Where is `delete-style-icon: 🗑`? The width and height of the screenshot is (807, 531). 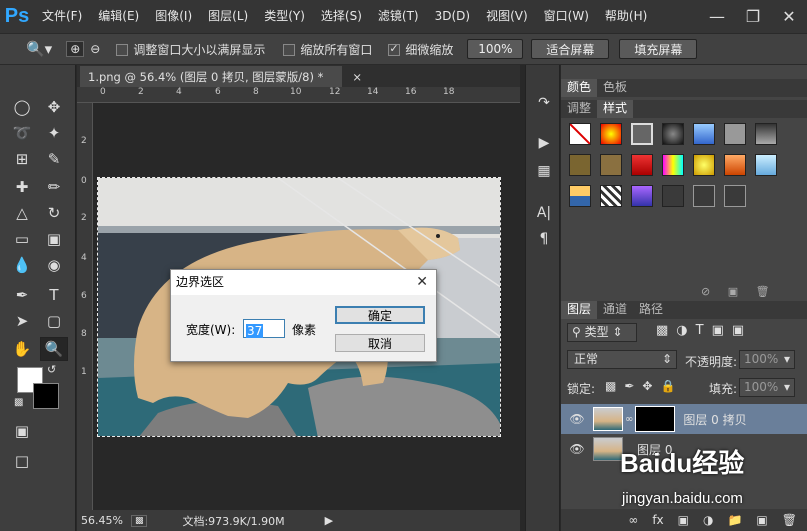 delete-style-icon: 🗑 is located at coordinates (763, 291).